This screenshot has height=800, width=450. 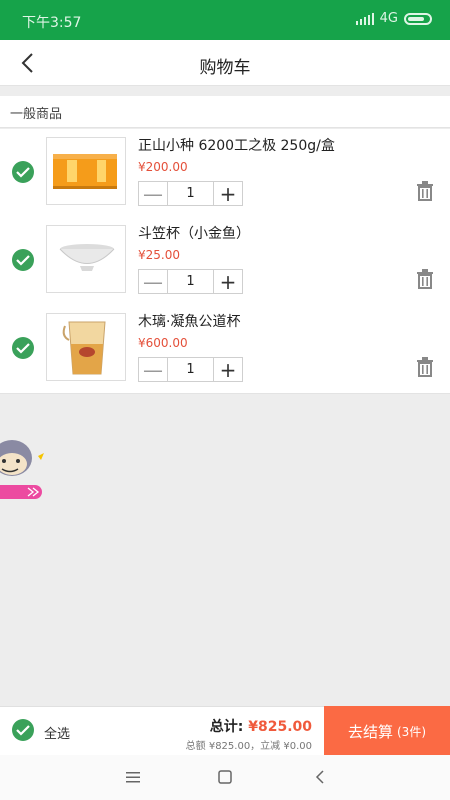 What do you see at coordinates (159, 255) in the screenshot?
I see `item-price: ¥25.00` at bounding box center [159, 255].